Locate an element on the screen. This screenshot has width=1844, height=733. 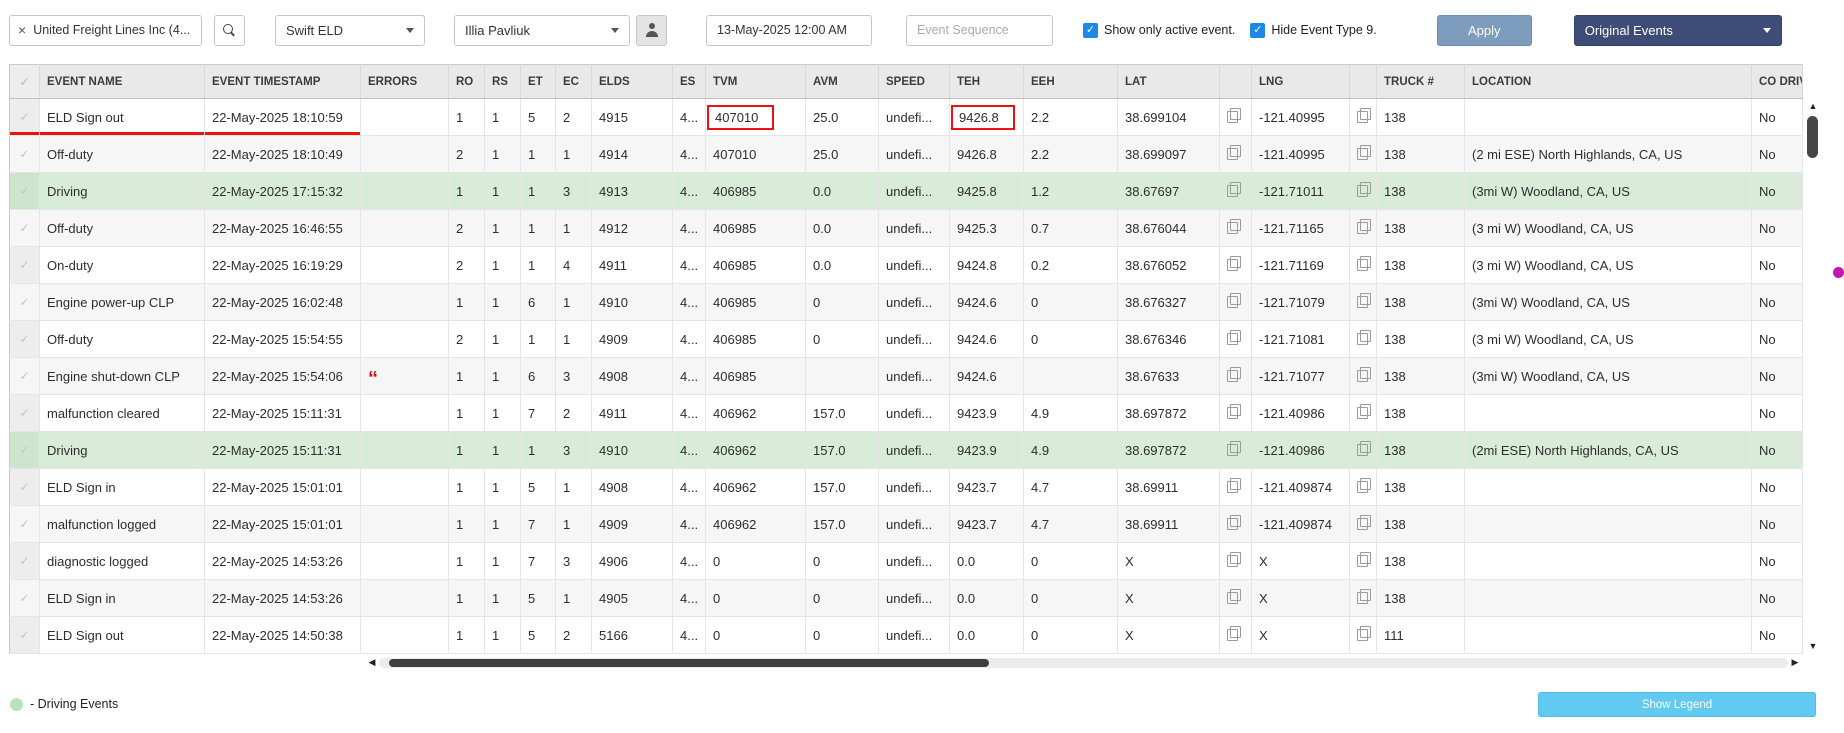
events-mode-select: Original Events is located at coordinates (1677, 30).